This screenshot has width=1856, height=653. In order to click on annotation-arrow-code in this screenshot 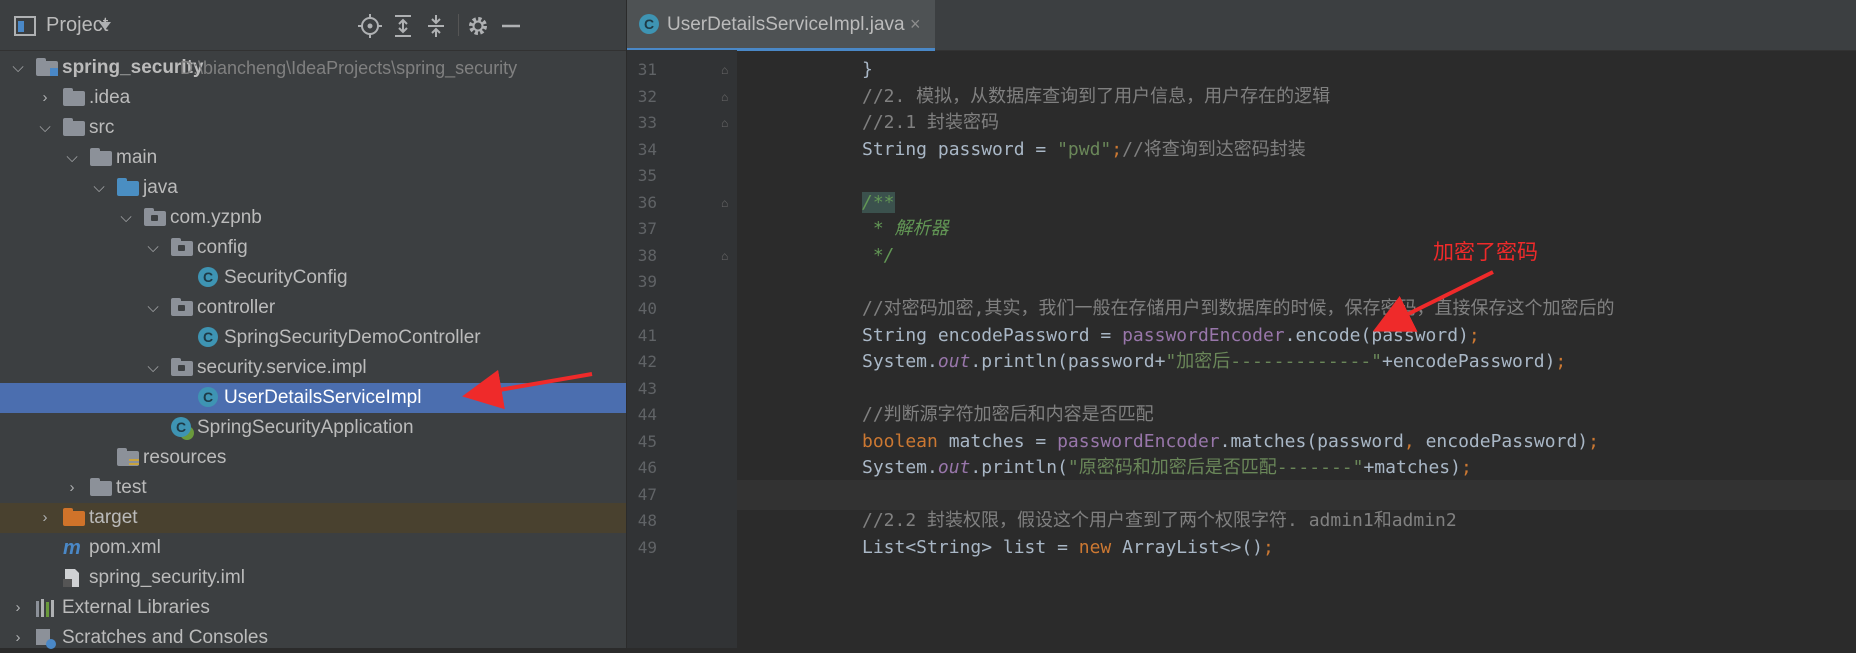, I will do `click(1433, 301)`.